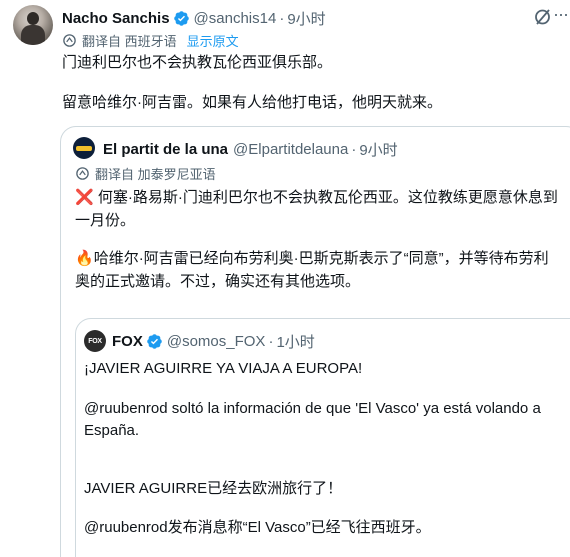 The width and height of the screenshot is (570, 557). Describe the element at coordinates (84, 197) in the screenshot. I see `cross-mark-icon: ❌` at that location.